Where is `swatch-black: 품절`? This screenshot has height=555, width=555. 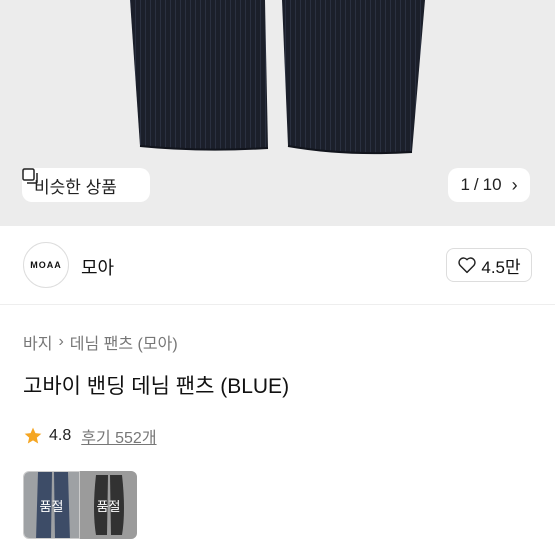 swatch-black: 품절 is located at coordinates (108, 505).